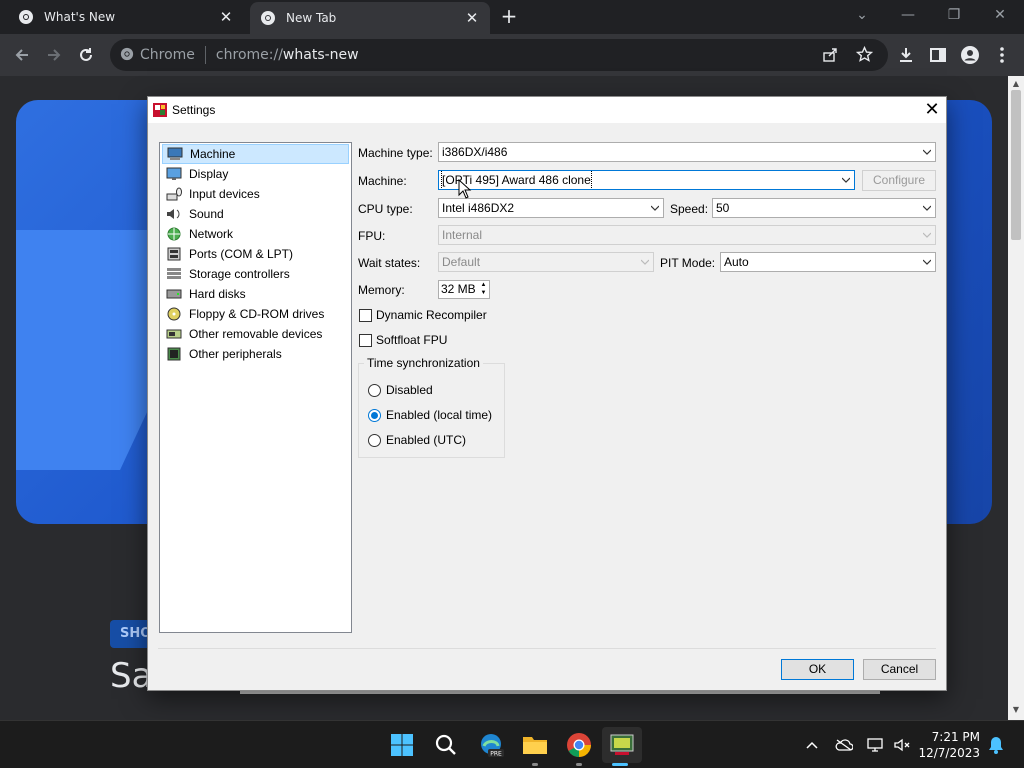  I want to click on tab-title: What's New, so click(80, 17).